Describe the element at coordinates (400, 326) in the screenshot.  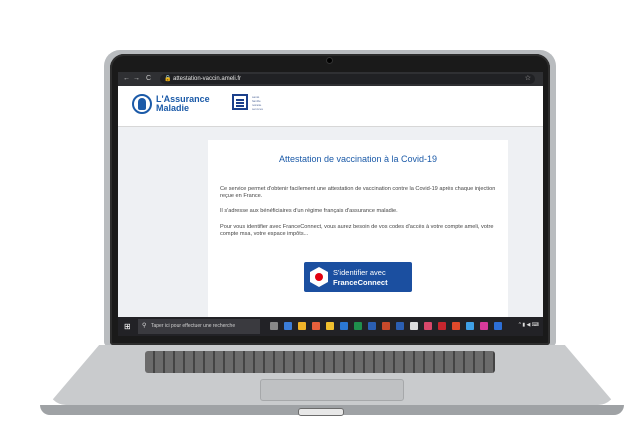
I see `word-doc-icon` at that location.